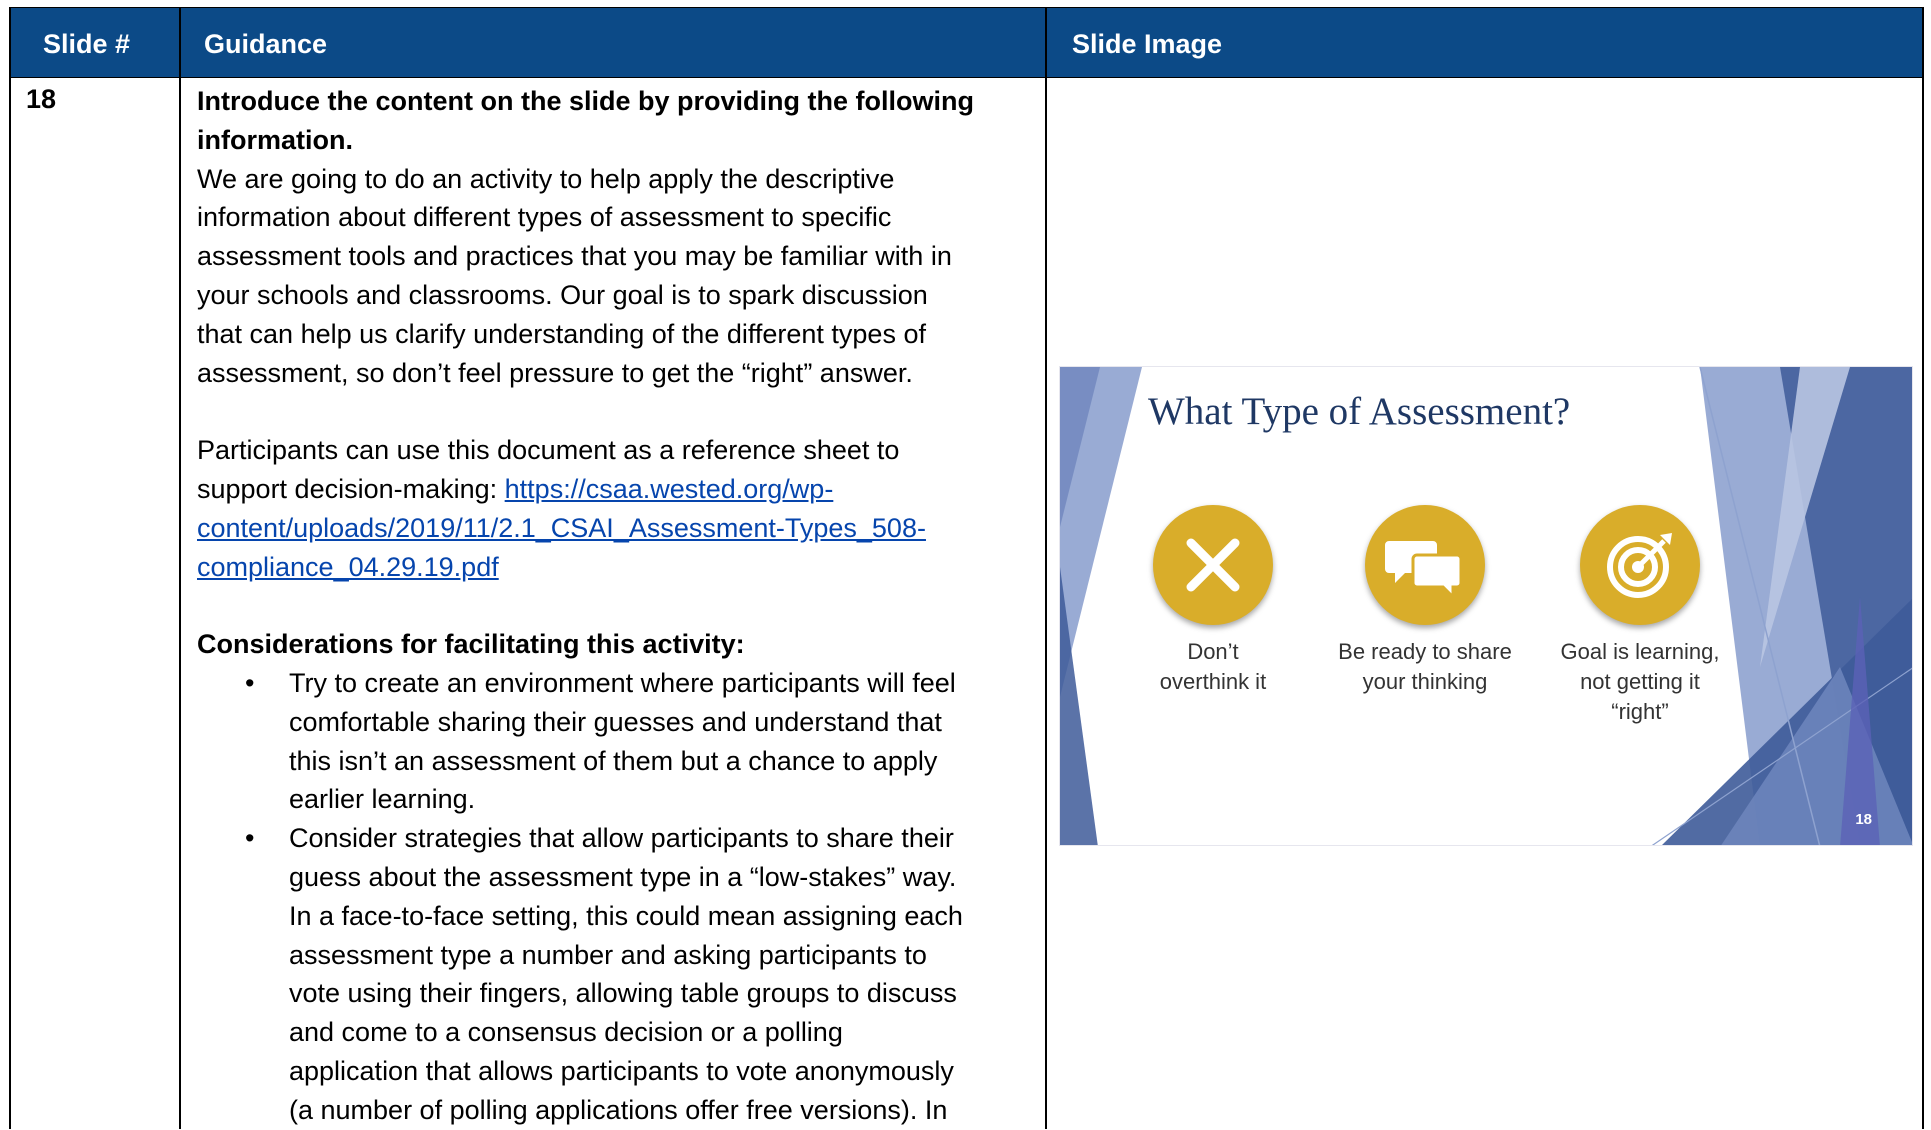 This screenshot has height=1130, width=1931. What do you see at coordinates (1425, 667) in the screenshot?
I see `caption-be-ready: Be ready to share your thinking` at bounding box center [1425, 667].